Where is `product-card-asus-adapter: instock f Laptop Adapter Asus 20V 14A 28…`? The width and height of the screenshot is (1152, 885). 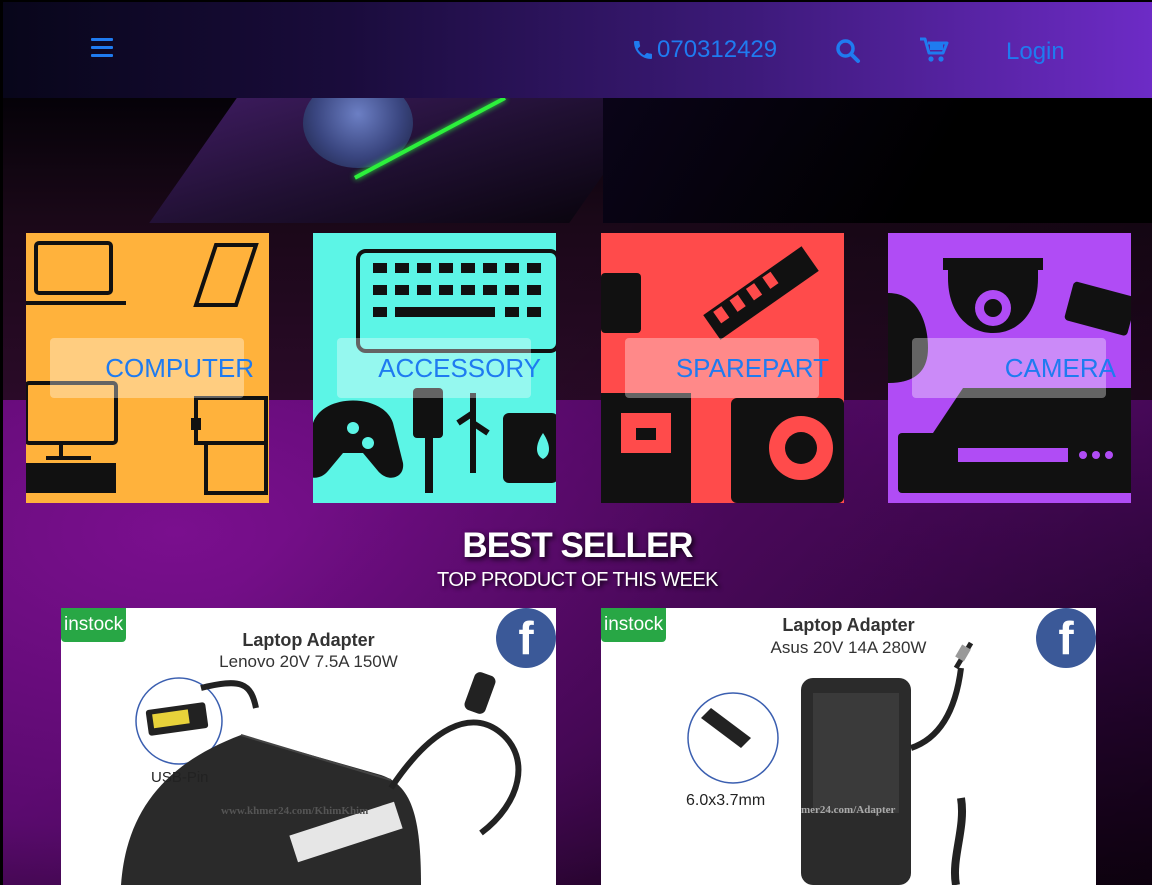
product-card-asus-adapter: instock f Laptop Adapter Asus 20V 14A 28… is located at coordinates (848, 746).